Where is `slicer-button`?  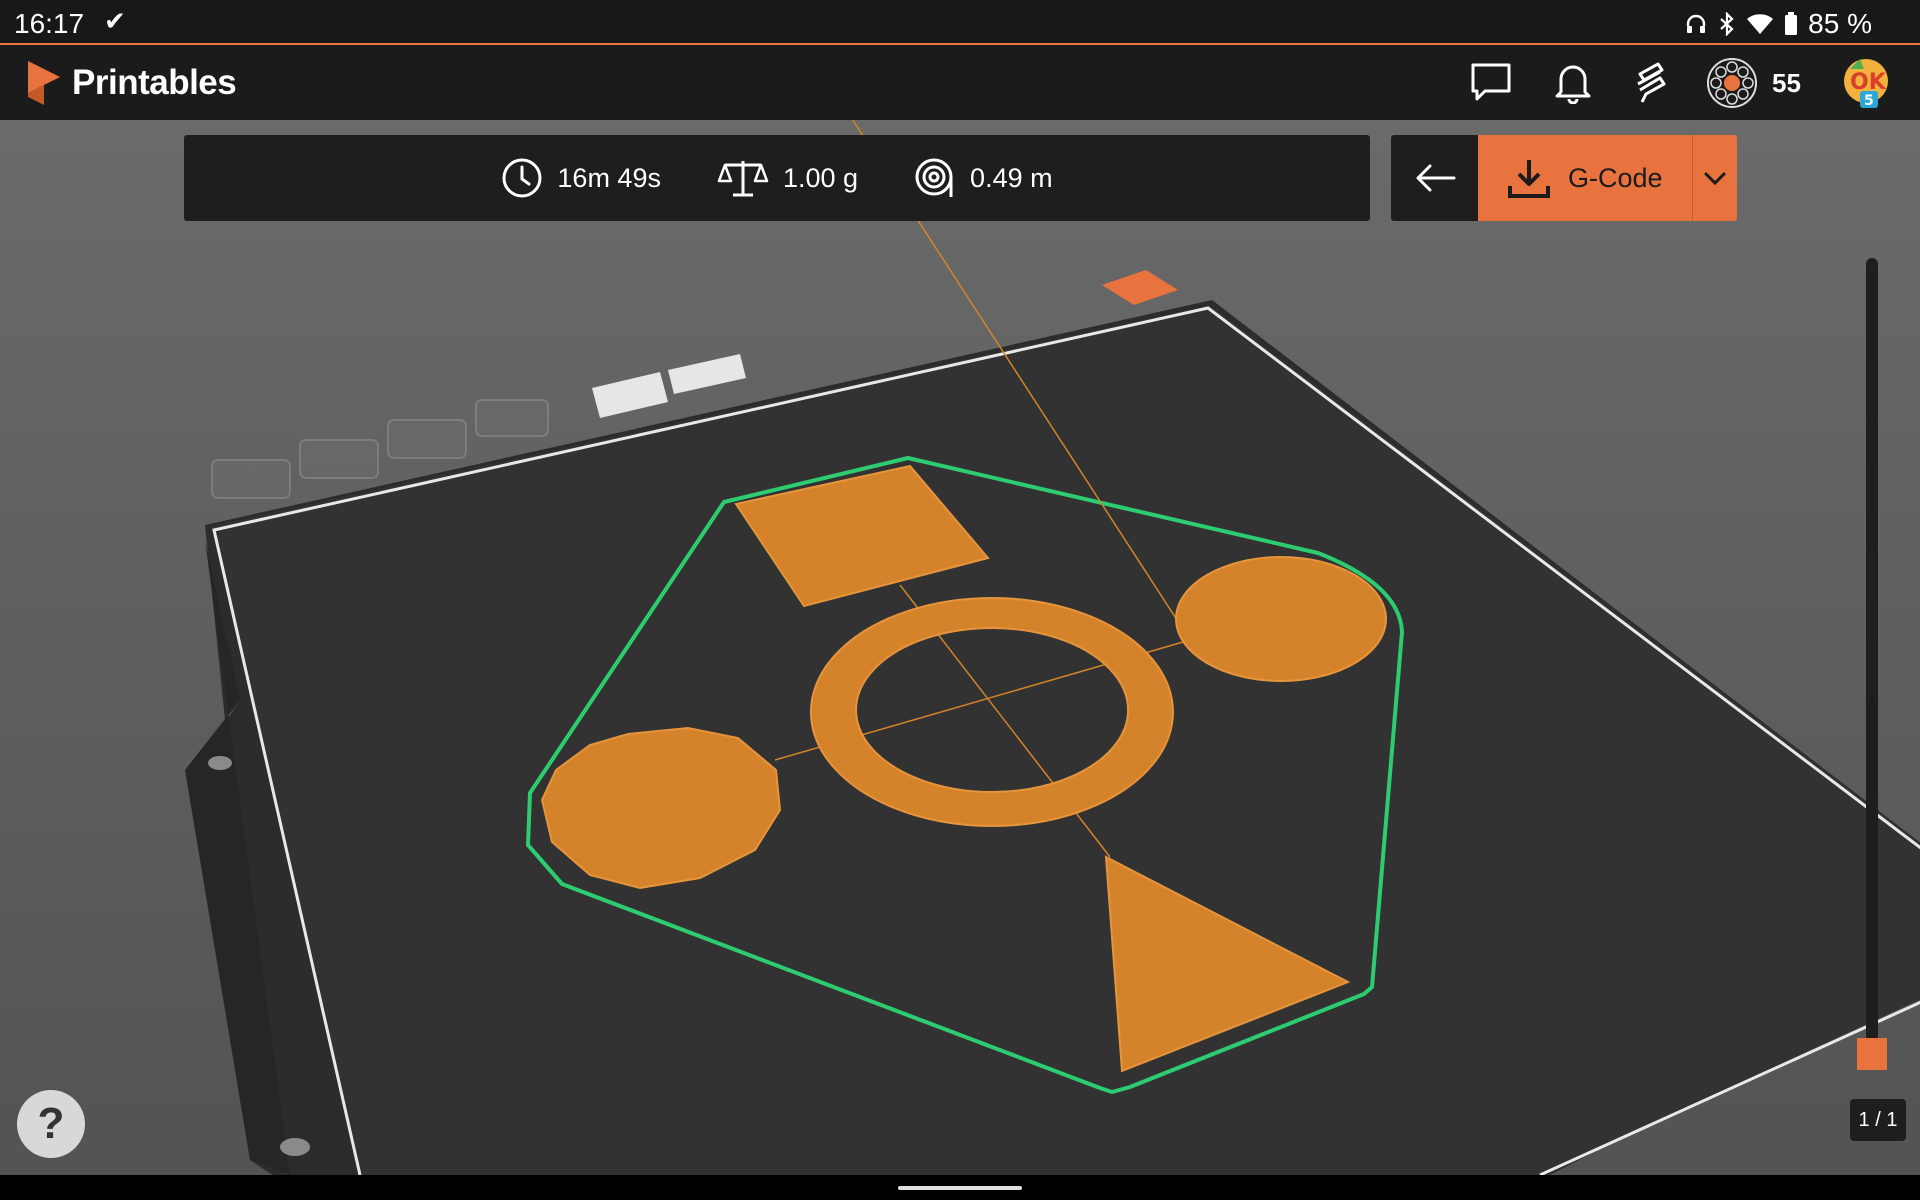 slicer-button is located at coordinates (1650, 82).